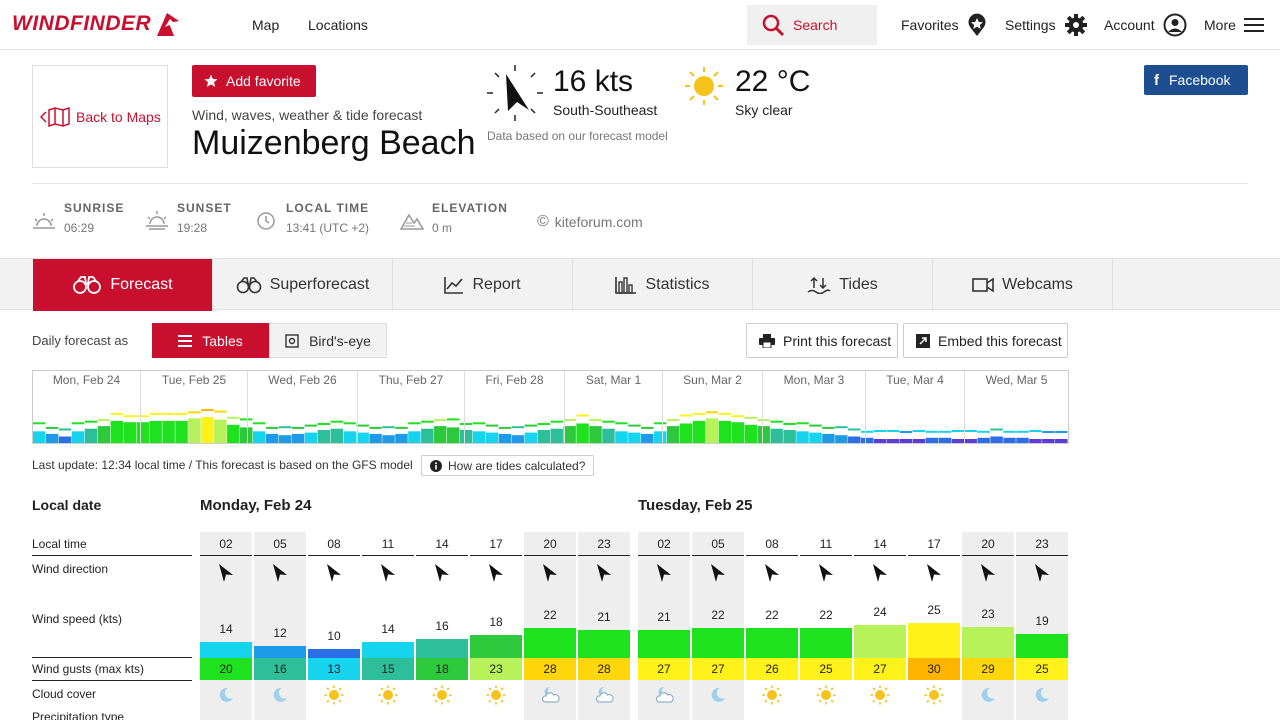  What do you see at coordinates (944, 25) in the screenshot?
I see `favorites-button: Favorites` at bounding box center [944, 25].